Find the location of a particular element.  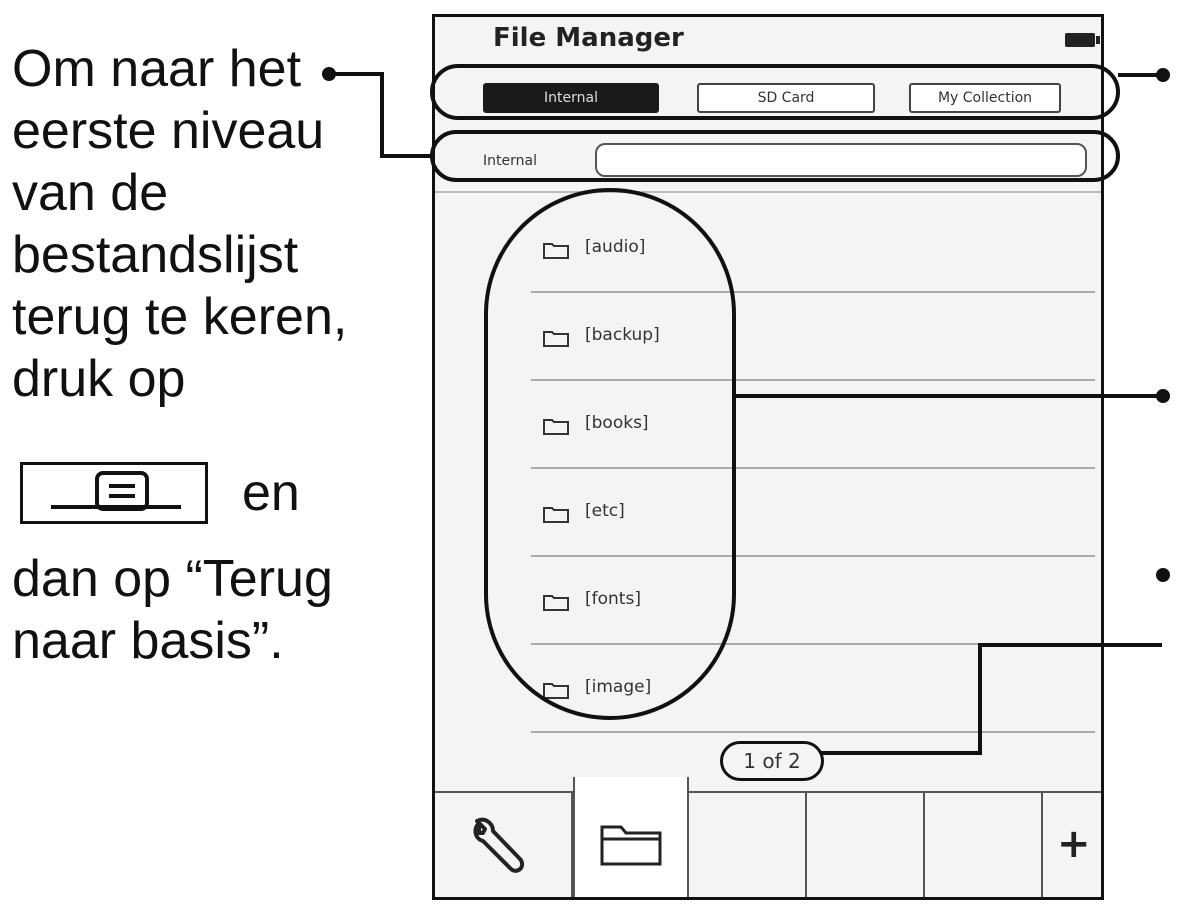

bottom-toolbar: + is located at coordinates (768, 837).